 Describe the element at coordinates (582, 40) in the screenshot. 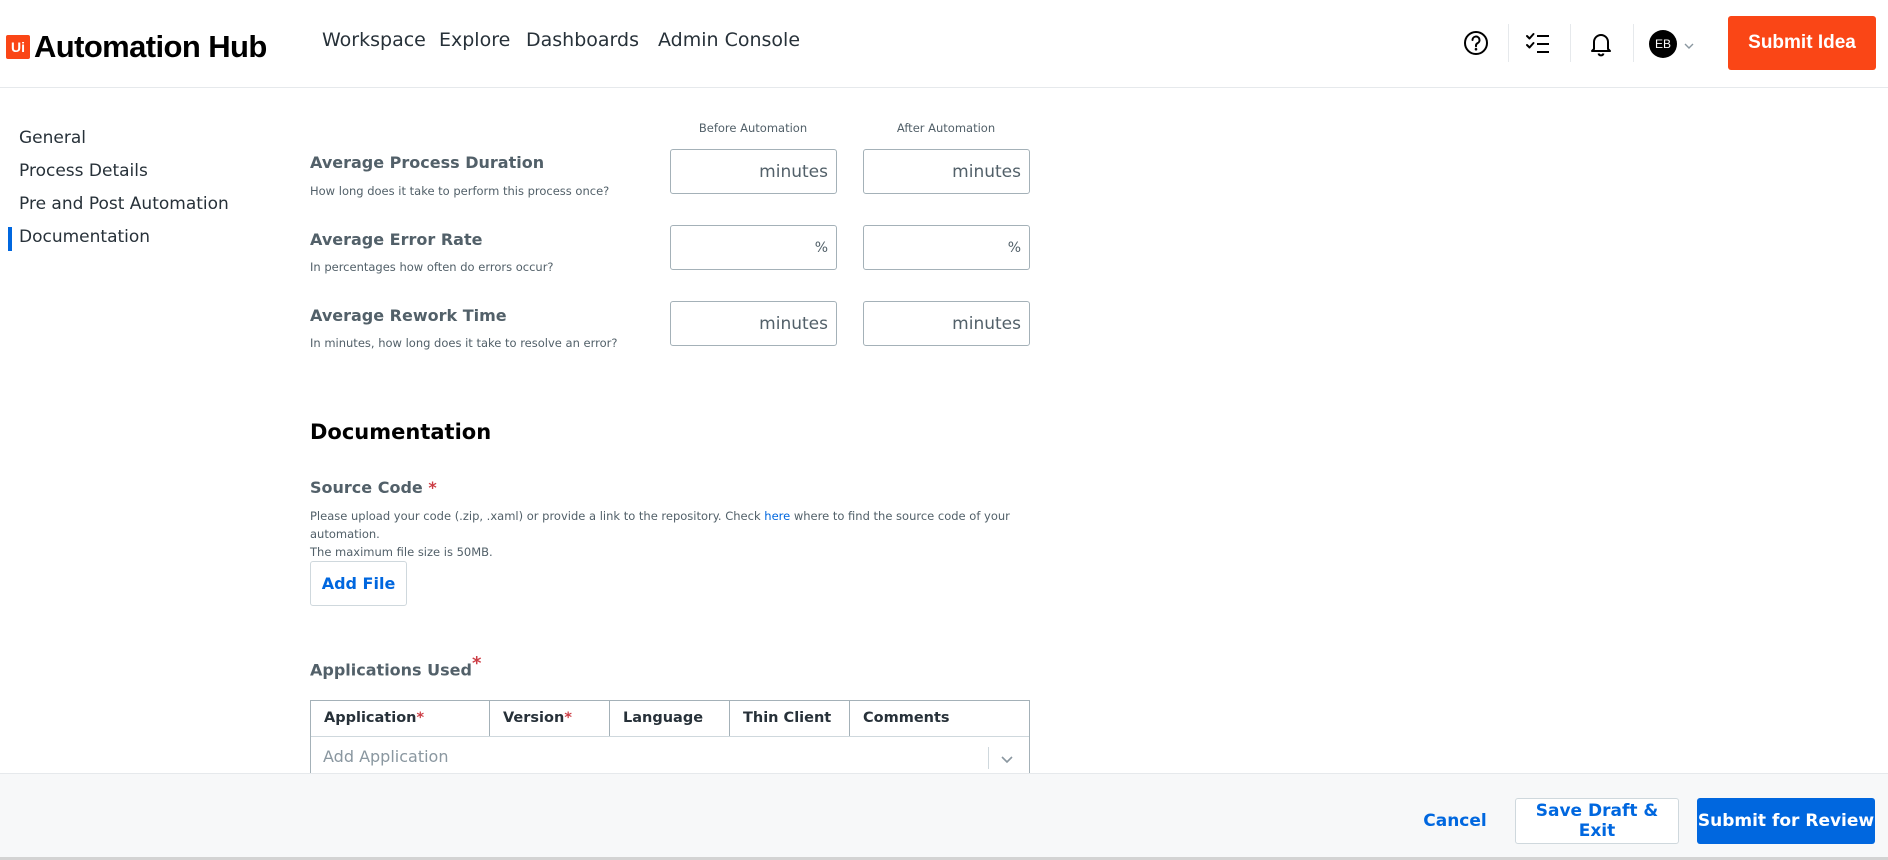

I see `nav-dashboards: Dashboards` at that location.